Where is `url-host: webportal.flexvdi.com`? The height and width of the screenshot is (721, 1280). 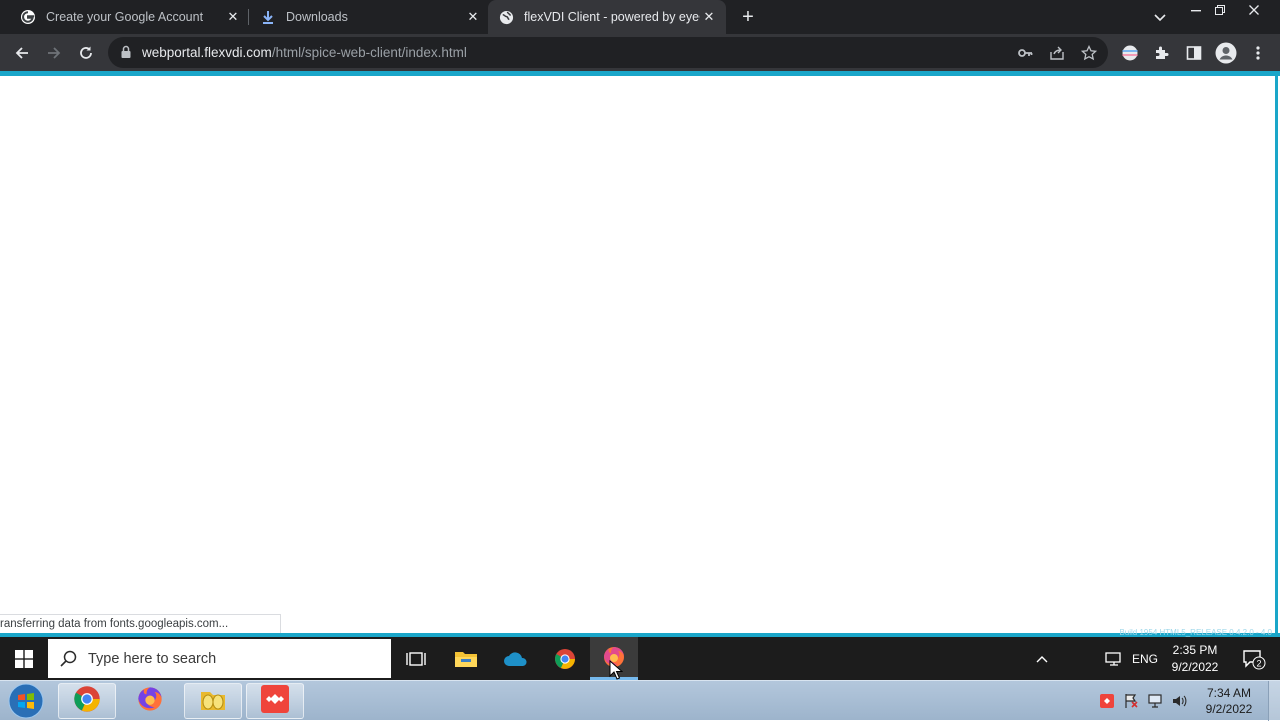
url-host: webportal.flexvdi.com is located at coordinates (207, 52).